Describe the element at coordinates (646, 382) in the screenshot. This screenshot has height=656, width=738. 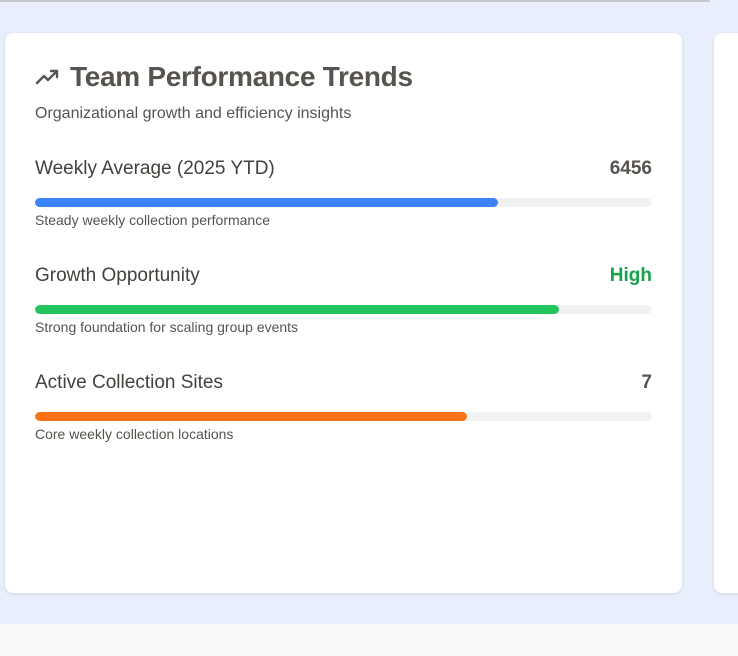
I see `metric-value: 7` at that location.